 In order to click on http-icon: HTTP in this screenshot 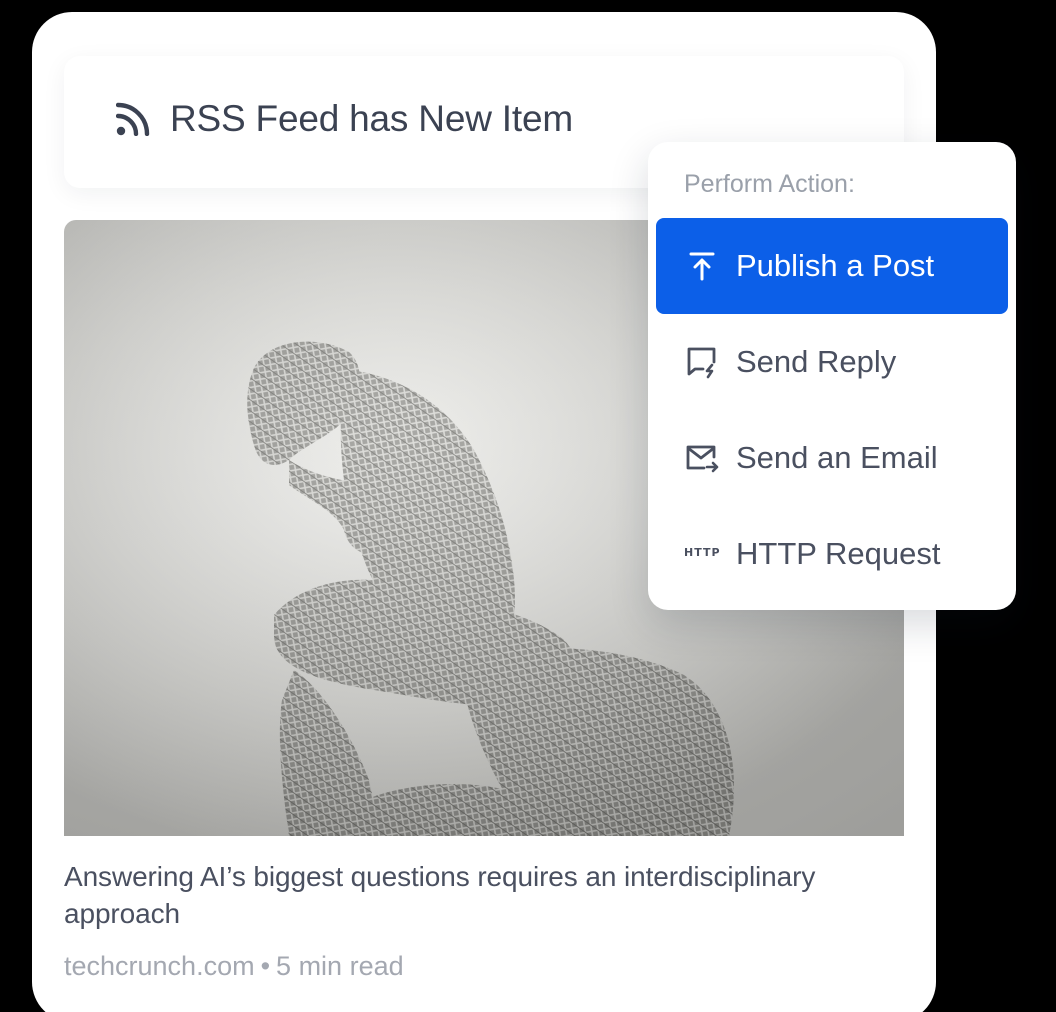, I will do `click(702, 552)`.